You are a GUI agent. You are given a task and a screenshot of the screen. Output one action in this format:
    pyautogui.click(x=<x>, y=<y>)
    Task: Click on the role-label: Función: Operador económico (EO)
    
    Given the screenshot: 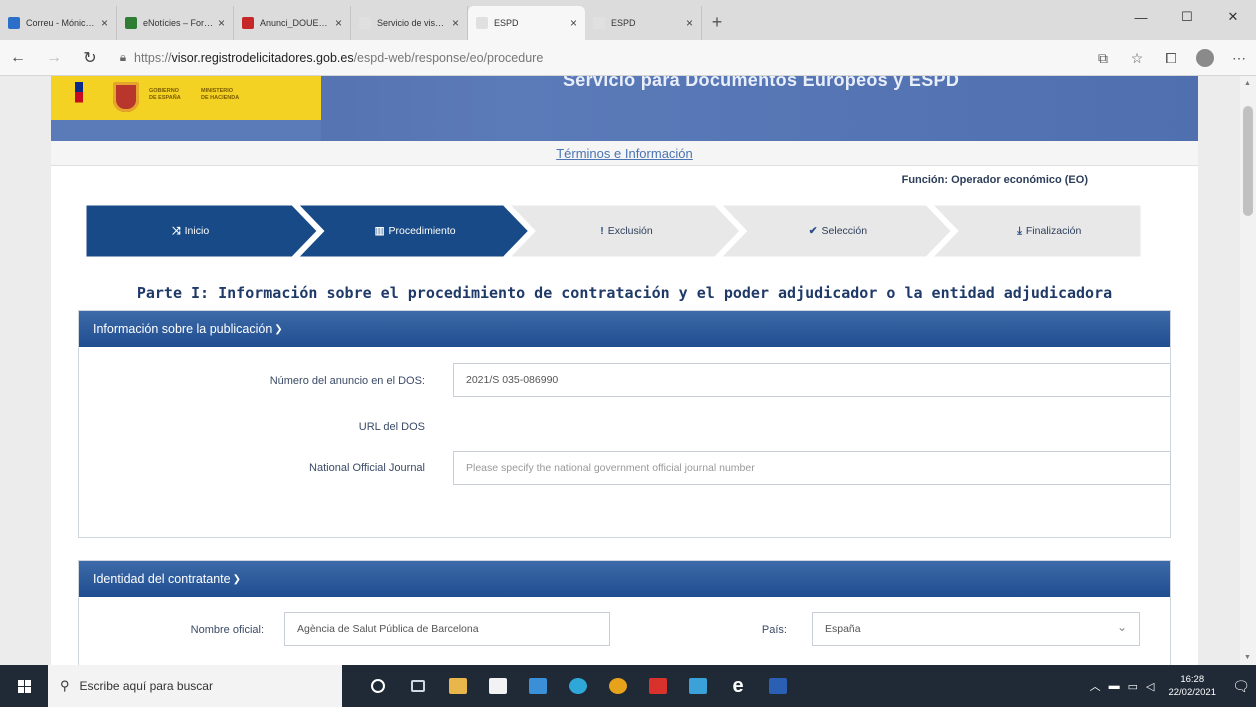 What is the action you would take?
    pyautogui.click(x=994, y=180)
    